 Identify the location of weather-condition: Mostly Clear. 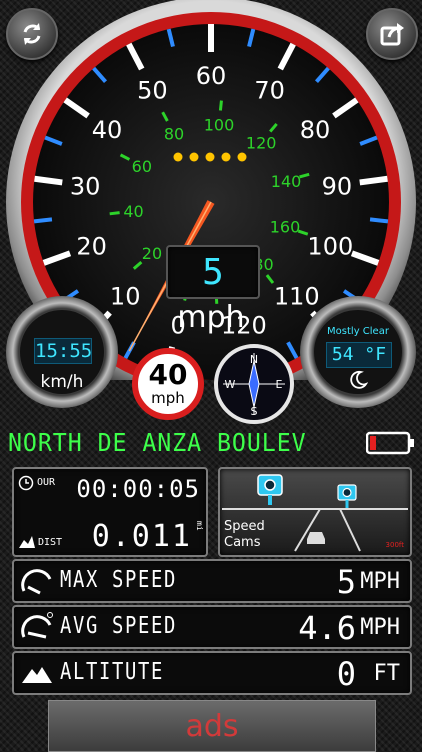
(358, 331).